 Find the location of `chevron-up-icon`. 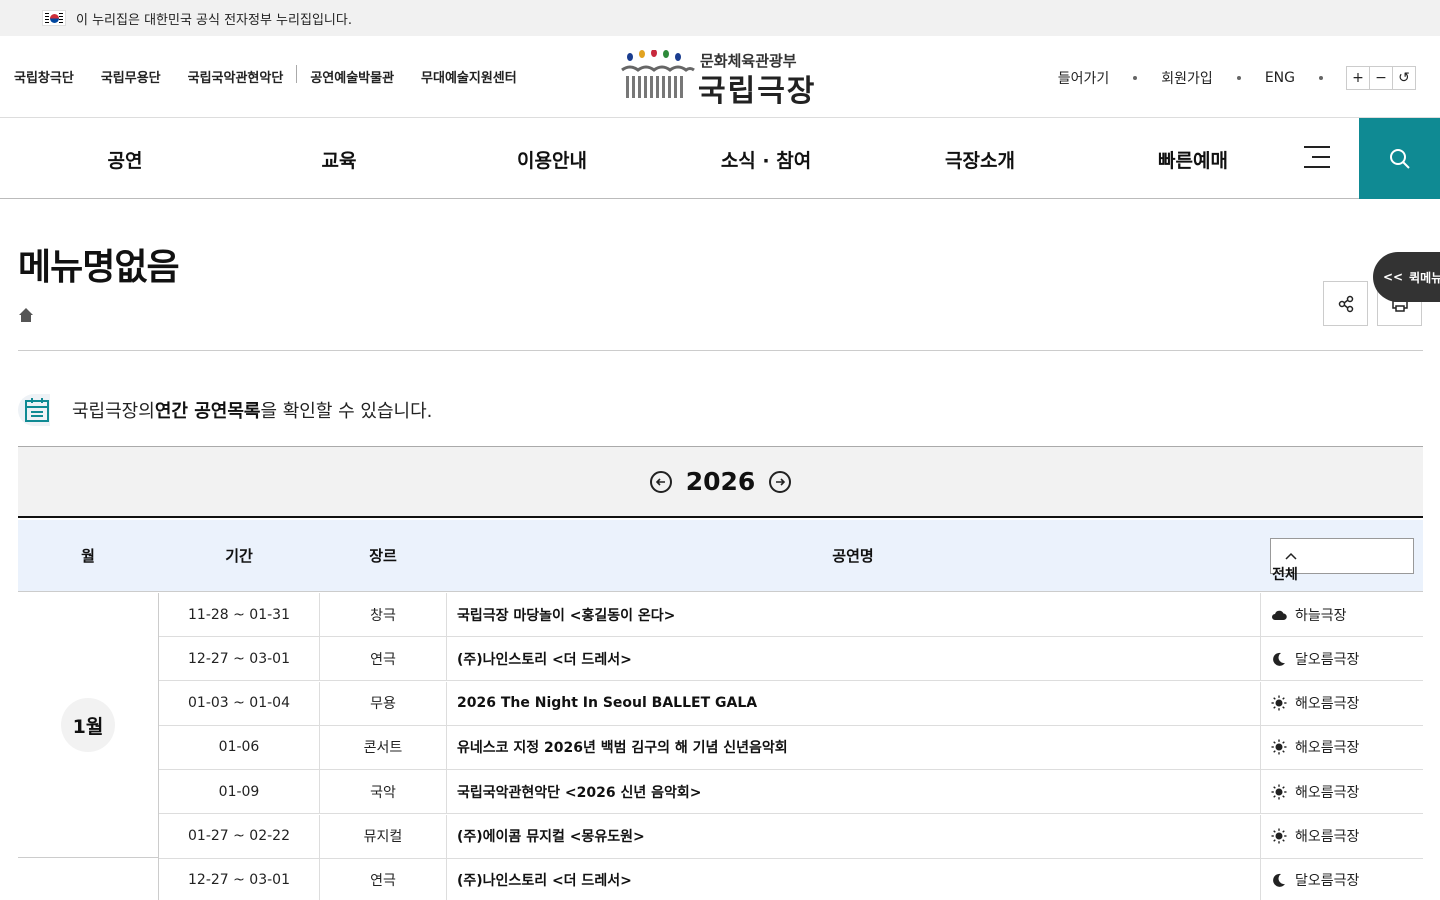

chevron-up-icon is located at coordinates (1291, 556).